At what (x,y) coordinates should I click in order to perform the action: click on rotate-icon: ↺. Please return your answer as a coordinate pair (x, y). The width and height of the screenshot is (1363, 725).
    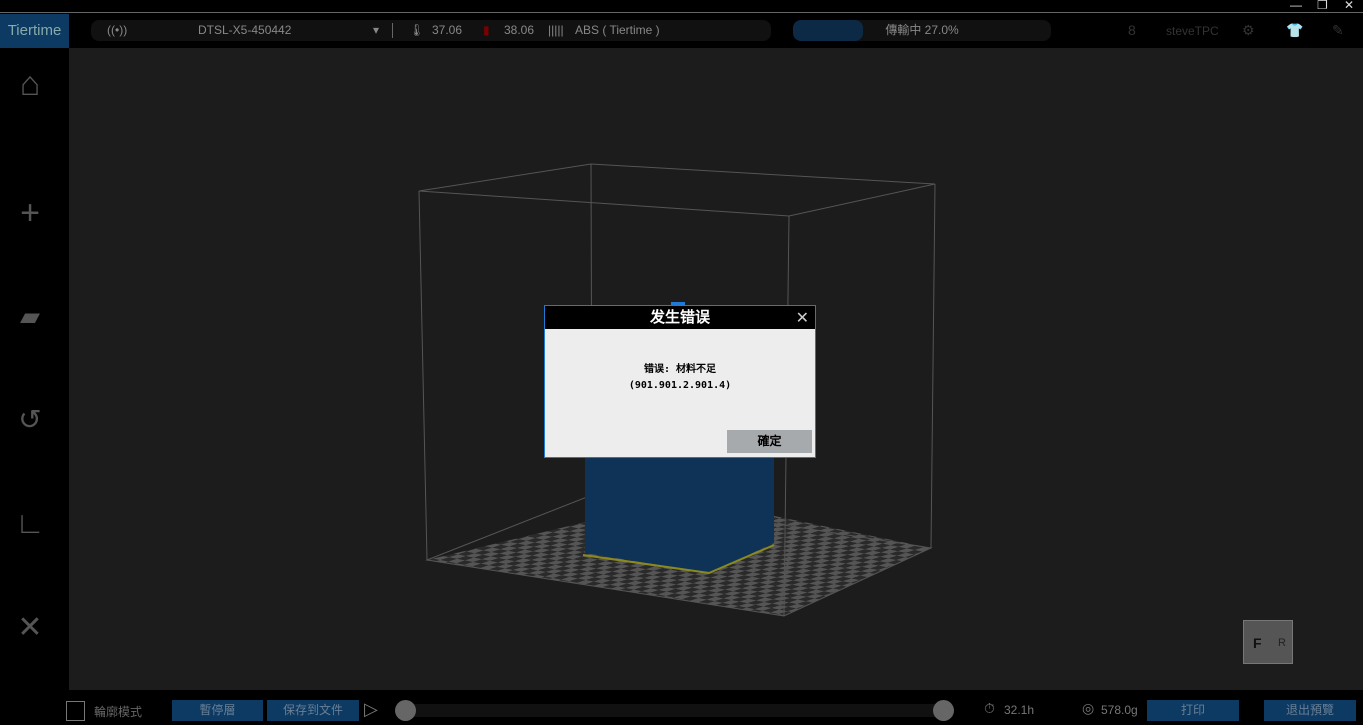
    Looking at the image, I should click on (30, 420).